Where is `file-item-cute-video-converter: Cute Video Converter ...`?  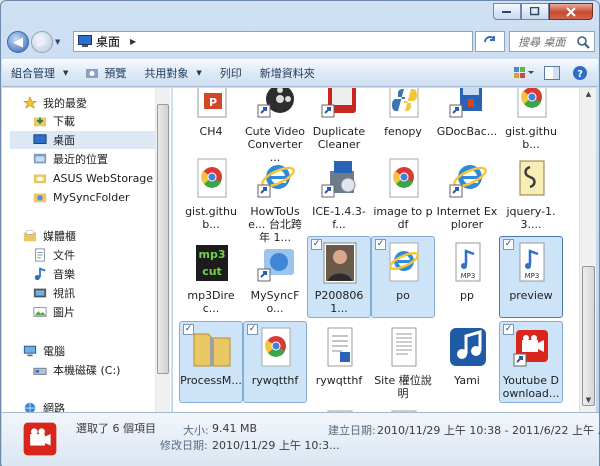
file-item-cute-video-converter: Cute Video Converter ... is located at coordinates (275, 126).